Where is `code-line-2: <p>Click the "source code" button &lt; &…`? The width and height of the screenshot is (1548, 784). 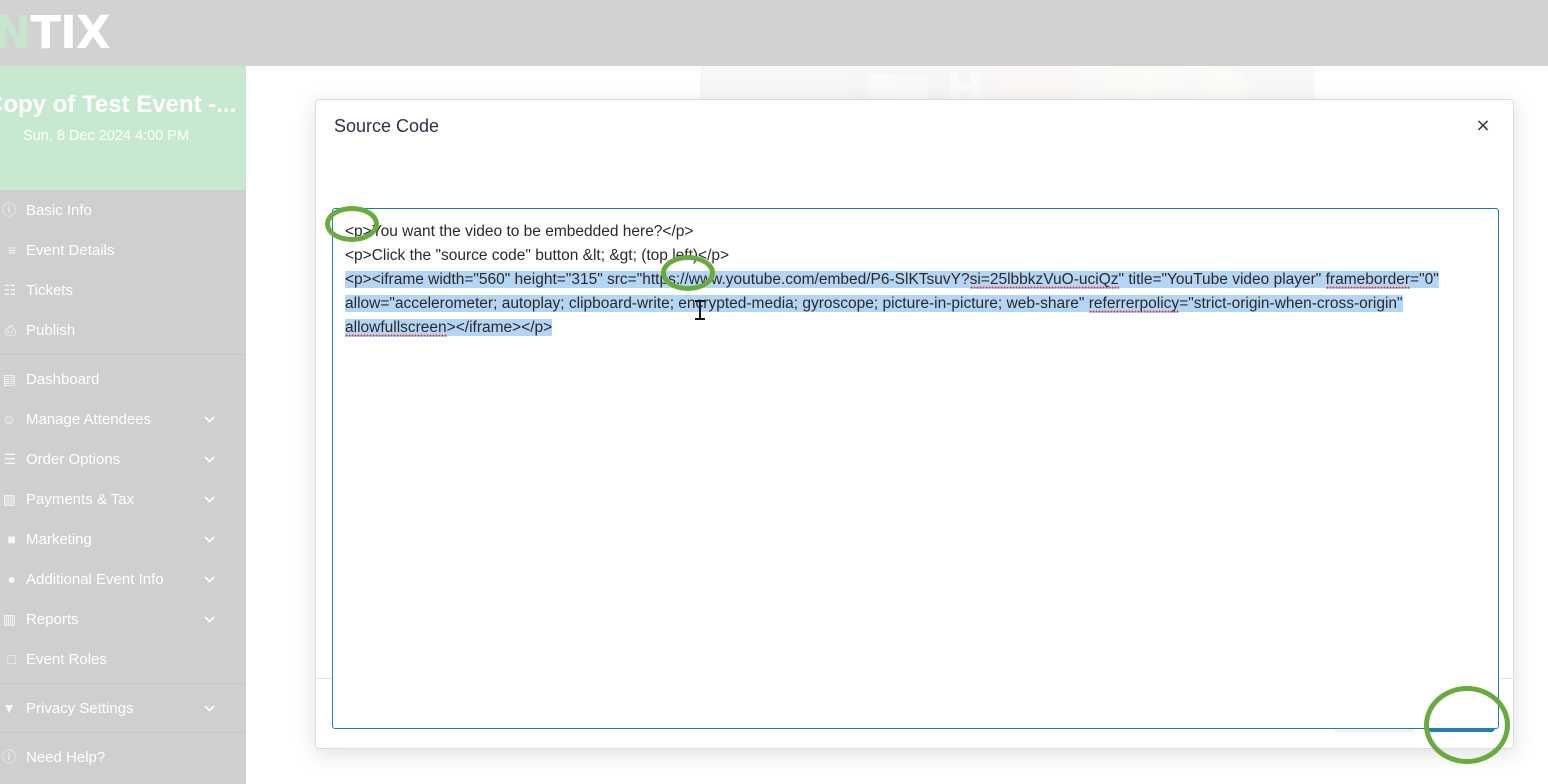 code-line-2: <p>Click the "source code" button &lt; &… is located at coordinates (537, 255).